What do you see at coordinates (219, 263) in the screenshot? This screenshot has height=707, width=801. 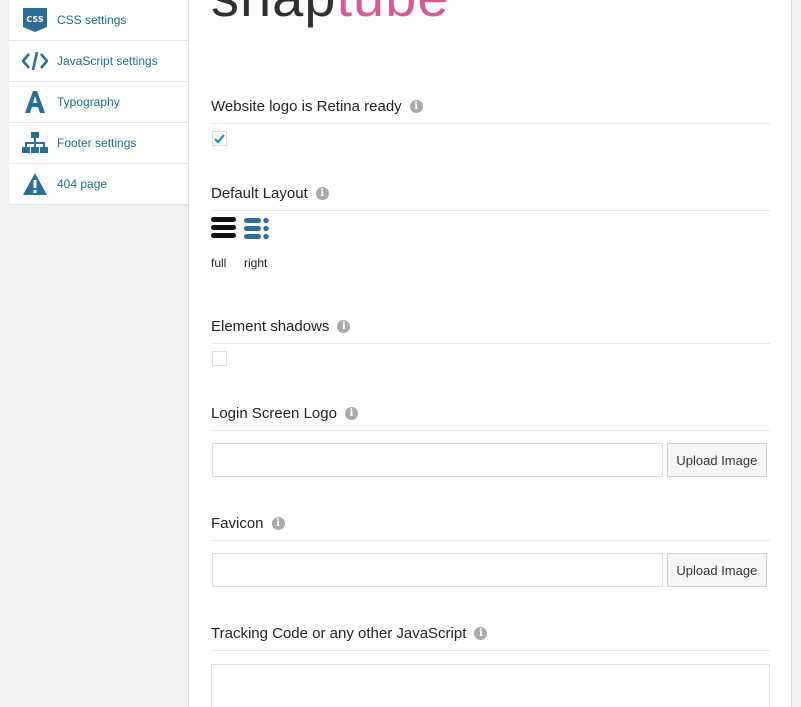 I see `layout-option-label: full` at bounding box center [219, 263].